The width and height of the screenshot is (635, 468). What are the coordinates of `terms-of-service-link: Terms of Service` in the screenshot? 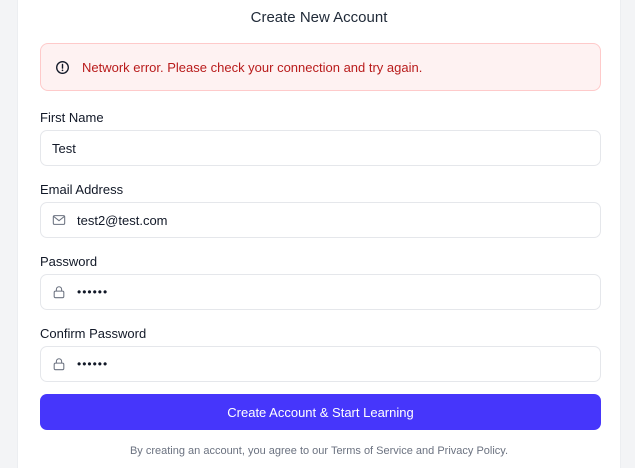 It's located at (372, 451).